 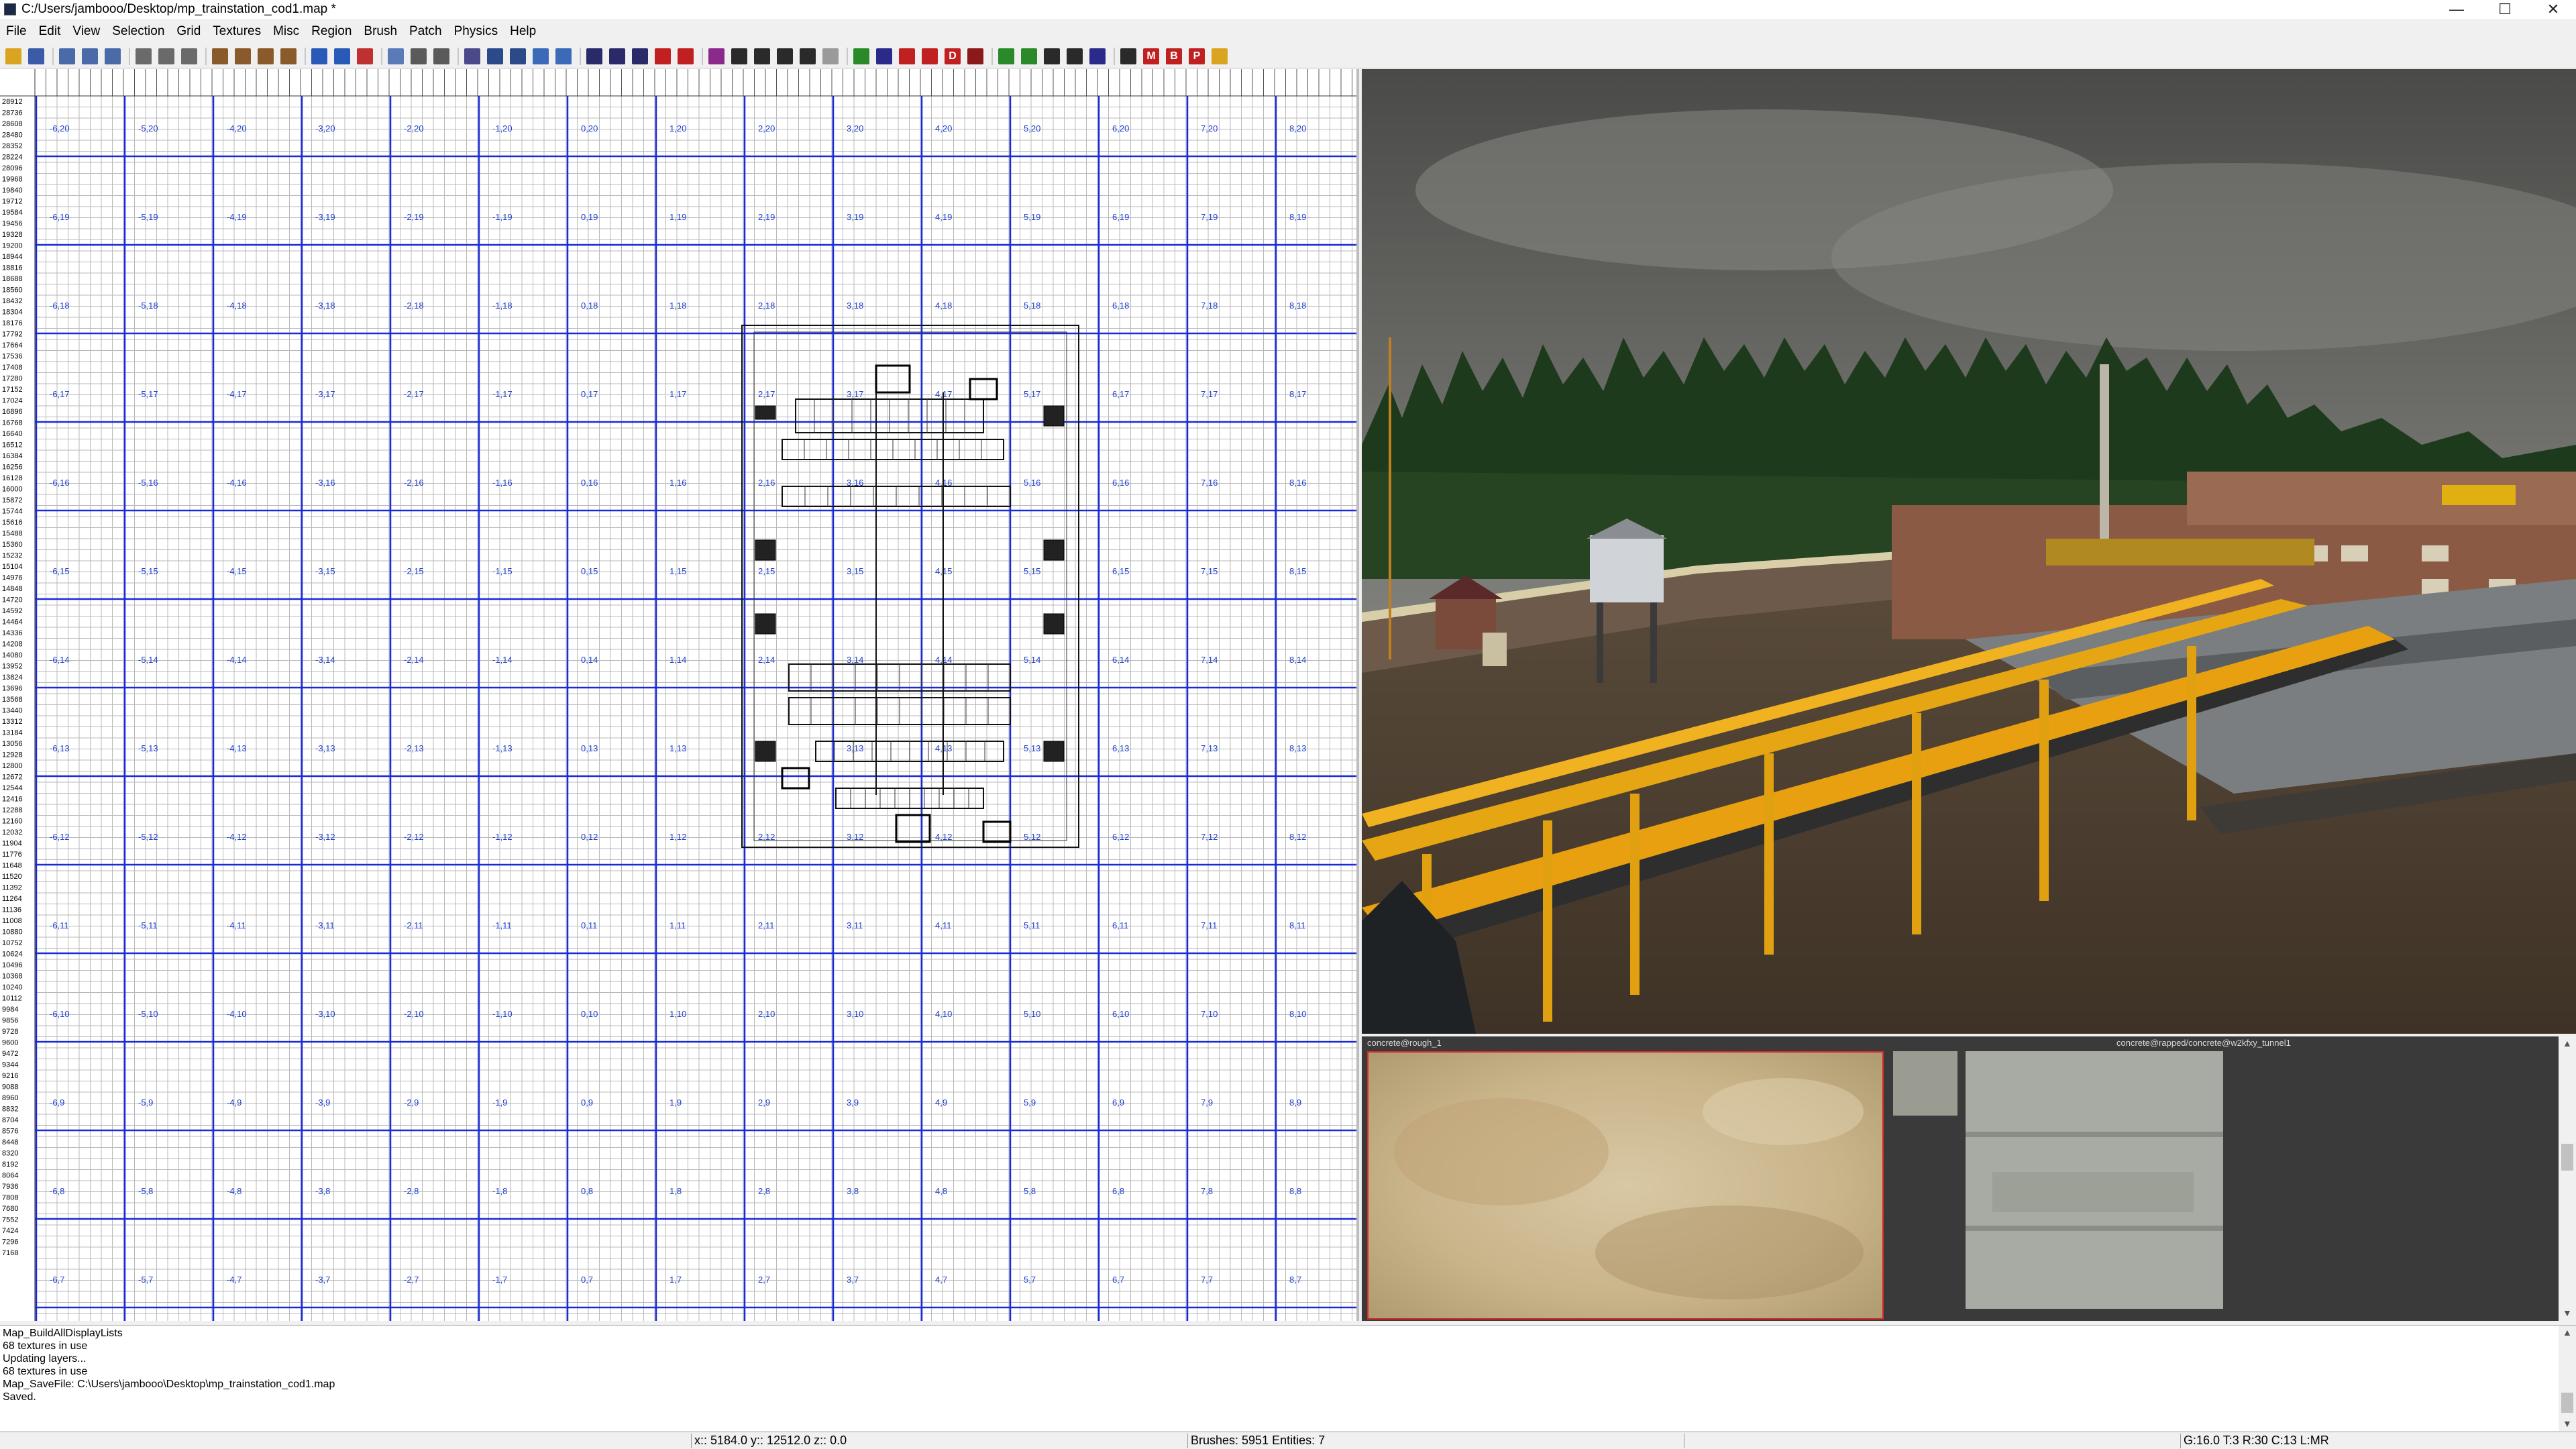 What do you see at coordinates (2567, 1178) in the screenshot?
I see `texture-scrollbar: ▲ ▼` at bounding box center [2567, 1178].